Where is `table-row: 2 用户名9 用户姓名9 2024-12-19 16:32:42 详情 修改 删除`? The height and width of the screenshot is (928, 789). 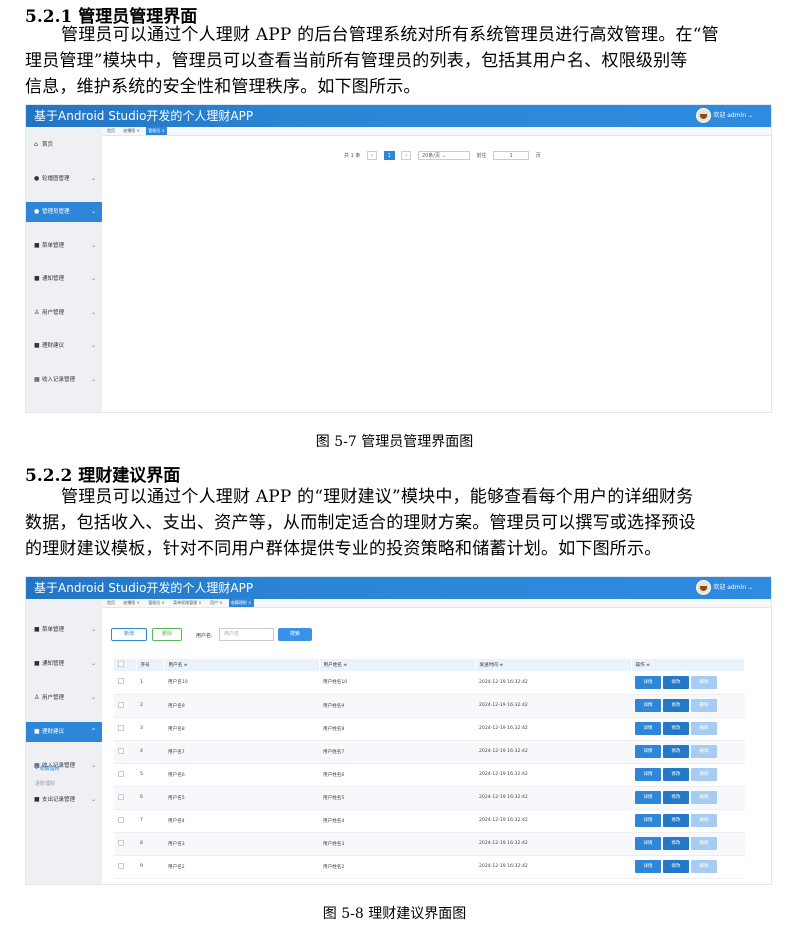
table-row: 2 用户名9 用户姓名9 2024-12-19 16:32:42 详情 修改 删除 is located at coordinates (429, 706).